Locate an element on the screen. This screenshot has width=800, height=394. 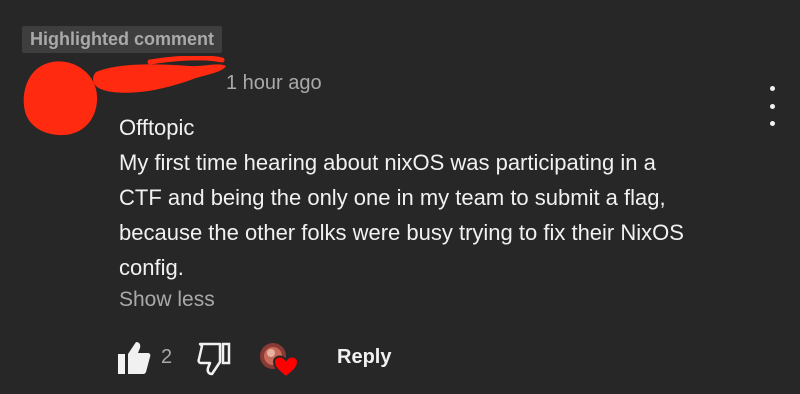
author-name-redacted is located at coordinates (159, 78).